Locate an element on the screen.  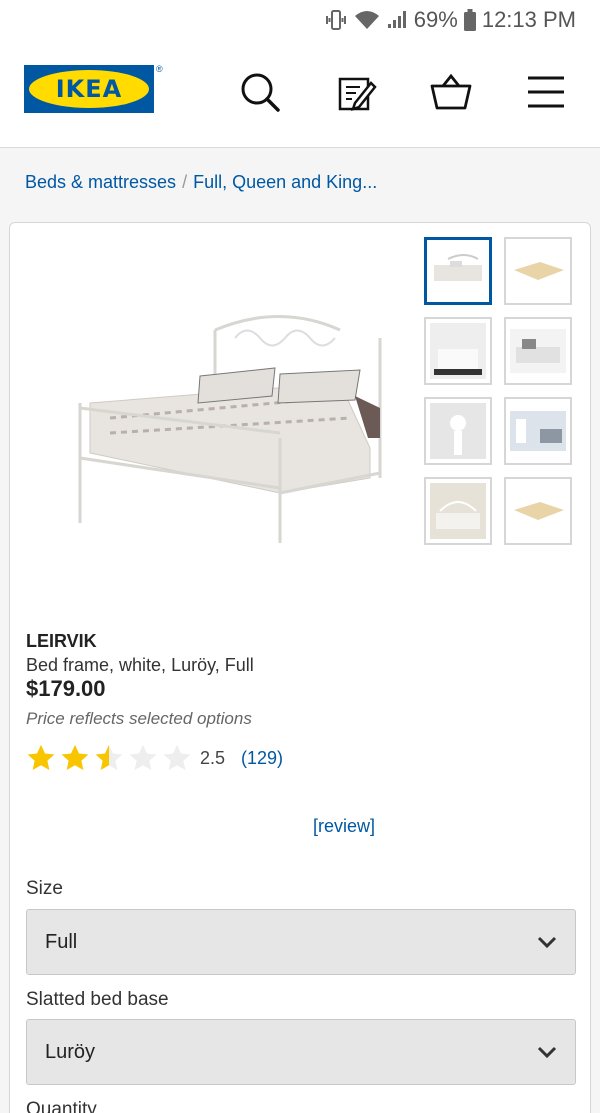
ikea-logo: IKEA is located at coordinates (89, 89).